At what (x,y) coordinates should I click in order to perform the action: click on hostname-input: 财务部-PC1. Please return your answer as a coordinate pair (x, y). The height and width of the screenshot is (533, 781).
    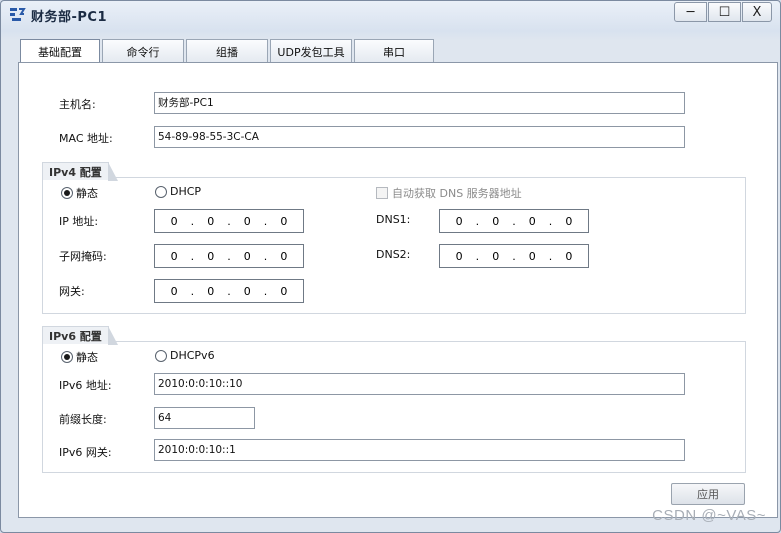
    Looking at the image, I should click on (419, 103).